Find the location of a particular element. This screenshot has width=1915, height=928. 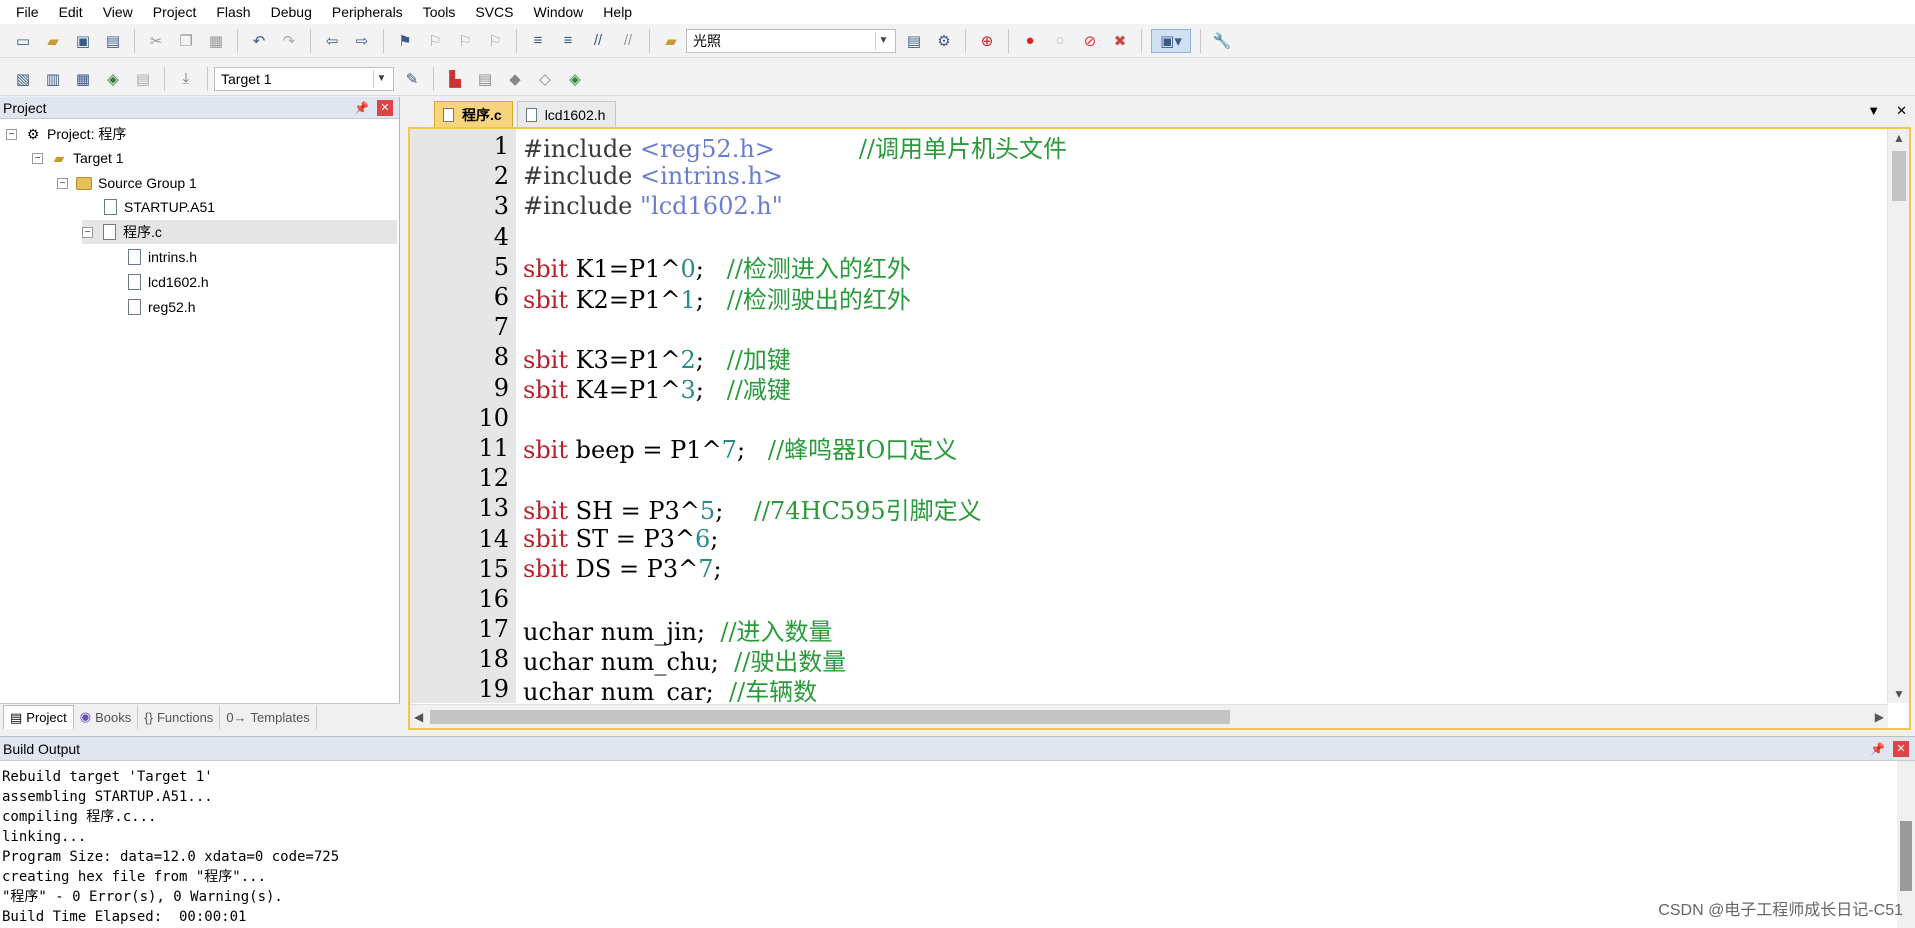

code-line: 11 sbit beep = P1^7; //蜂鸣器IO口定义 is located at coordinates (1145, 449).